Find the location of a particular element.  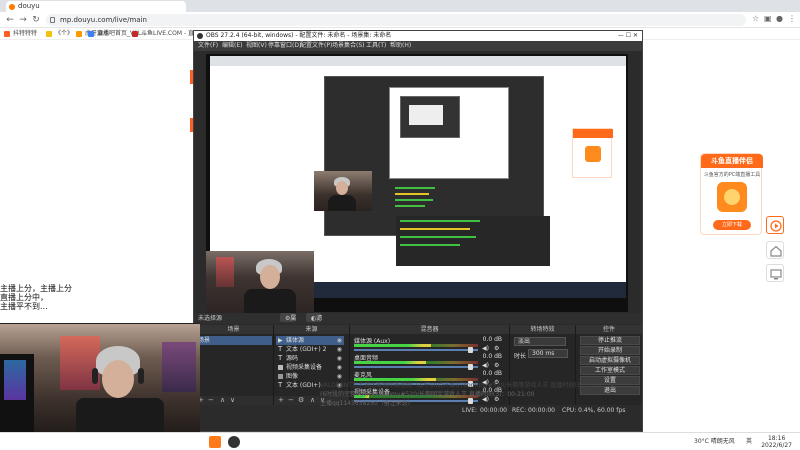

play-icon: ▶ is located at coordinates (280, 340).